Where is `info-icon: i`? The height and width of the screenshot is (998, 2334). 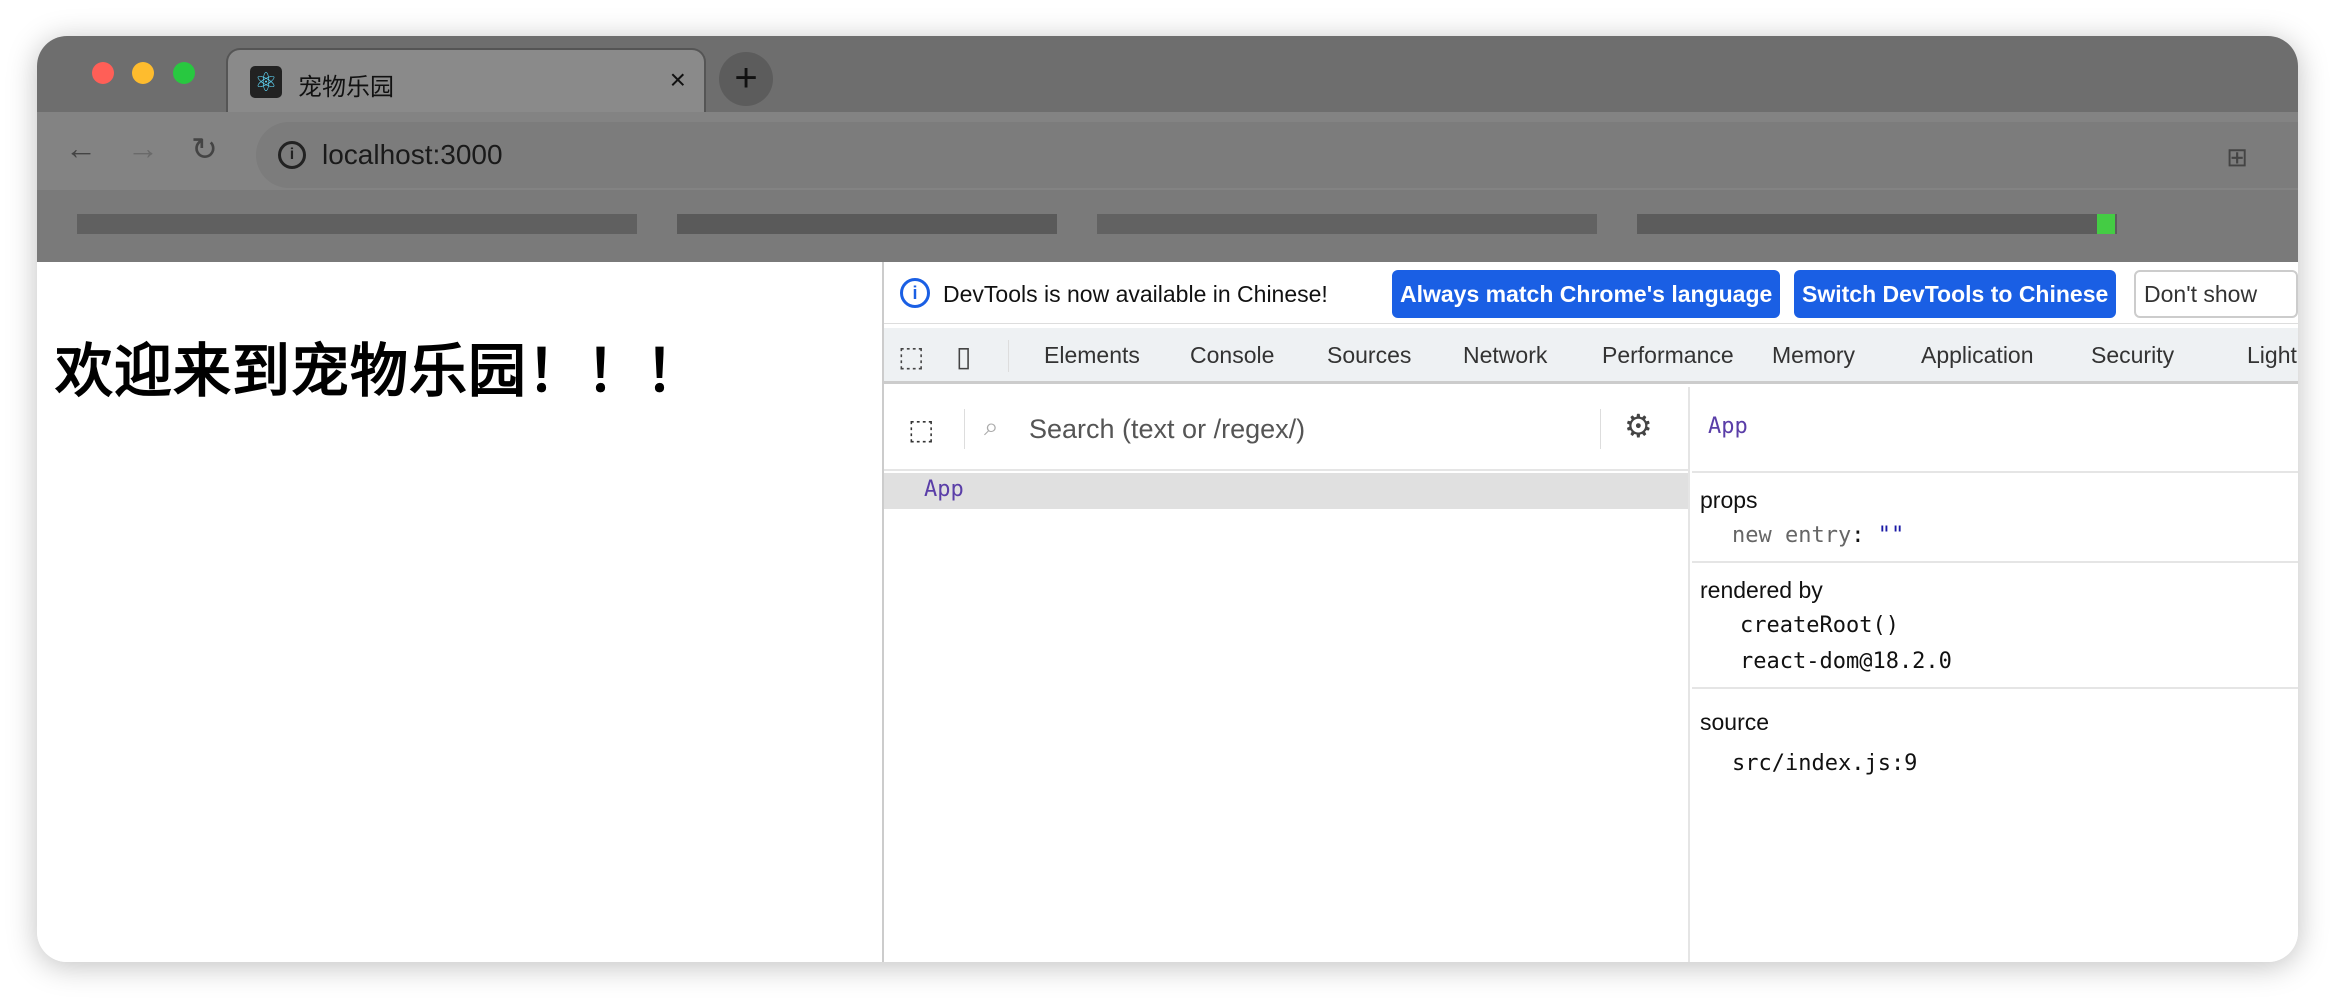 info-icon: i is located at coordinates (915, 293).